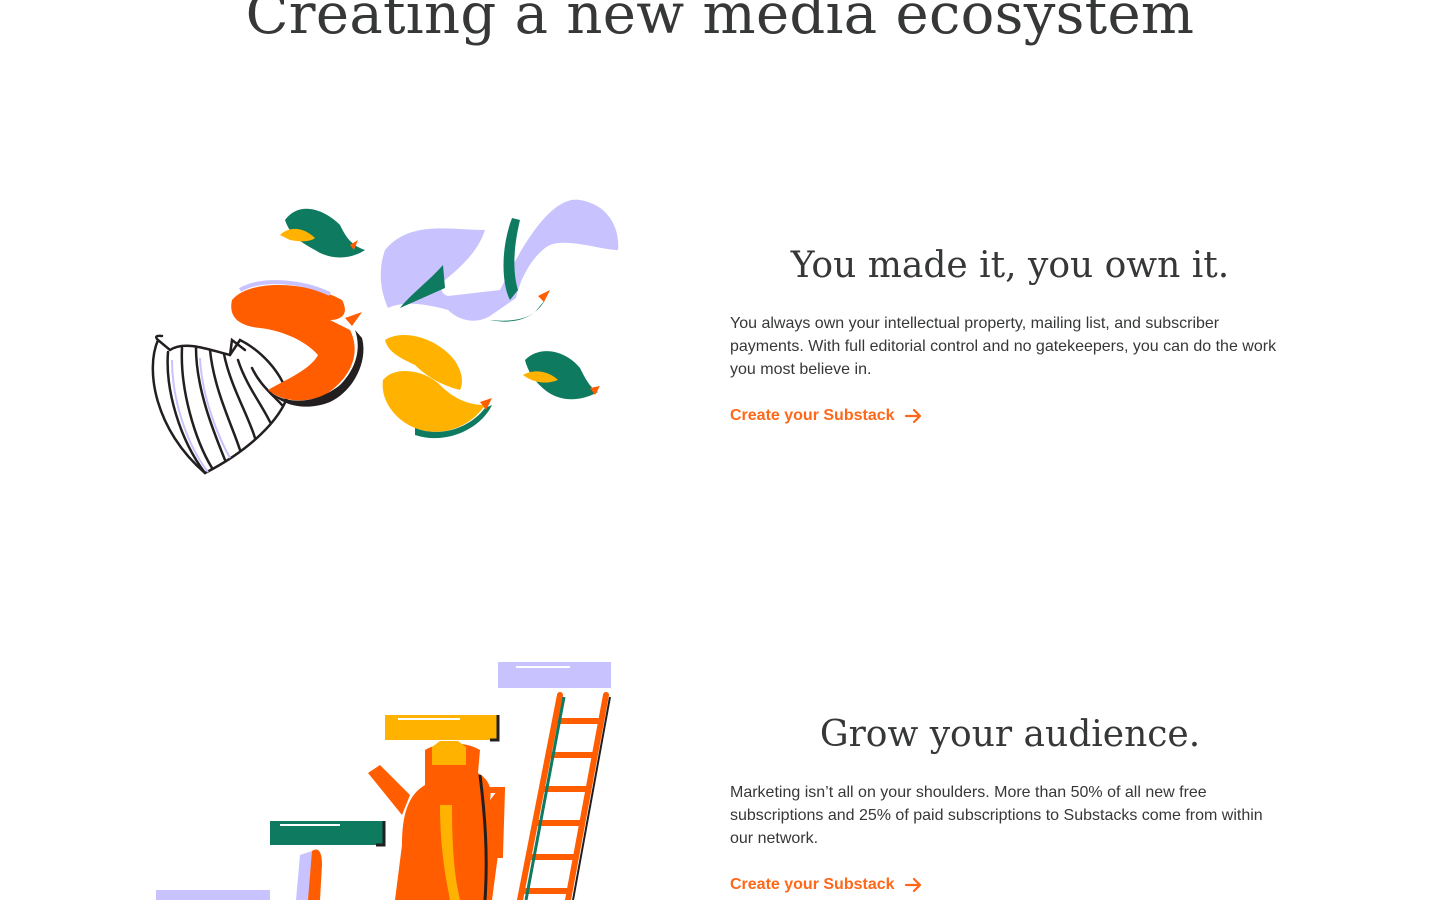 The width and height of the screenshot is (1440, 900). I want to click on feature-heading: Grow your audience., so click(1010, 734).